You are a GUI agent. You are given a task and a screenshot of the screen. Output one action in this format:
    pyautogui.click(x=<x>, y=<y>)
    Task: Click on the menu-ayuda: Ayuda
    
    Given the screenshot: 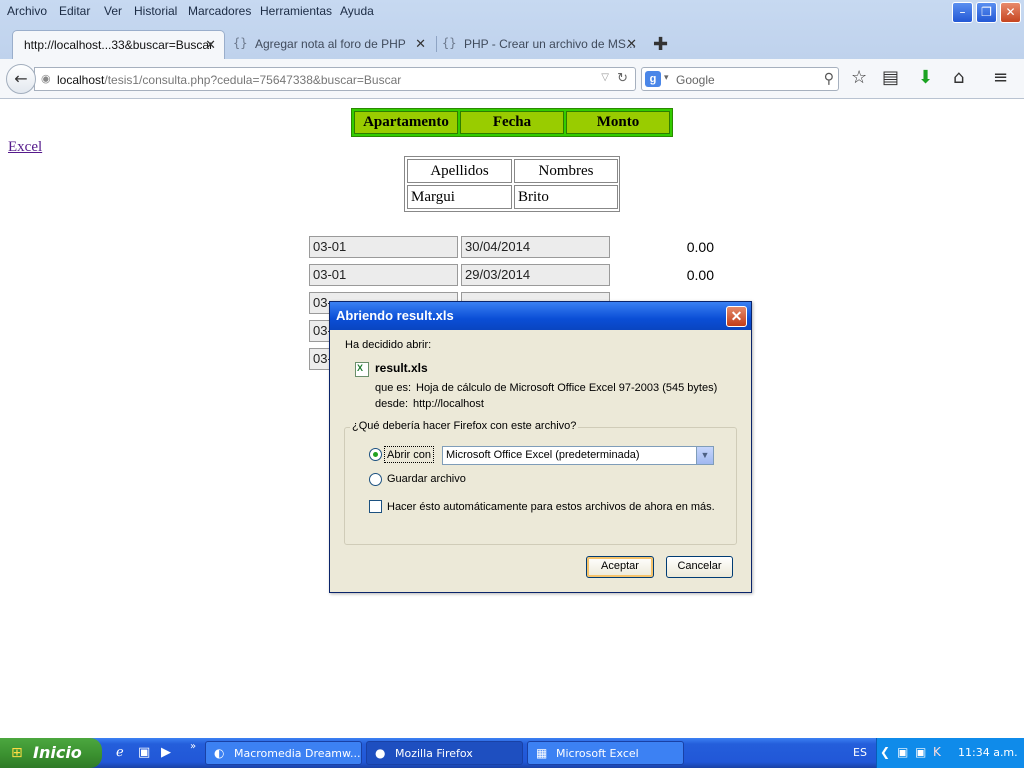 What is the action you would take?
    pyautogui.click(x=357, y=11)
    